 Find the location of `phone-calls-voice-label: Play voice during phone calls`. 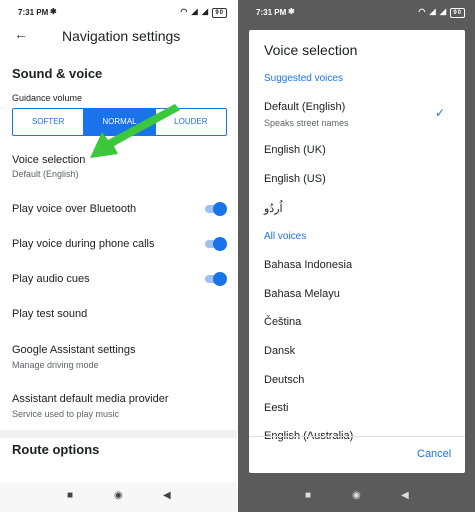

phone-calls-voice-label: Play voice during phone calls is located at coordinates (83, 244).